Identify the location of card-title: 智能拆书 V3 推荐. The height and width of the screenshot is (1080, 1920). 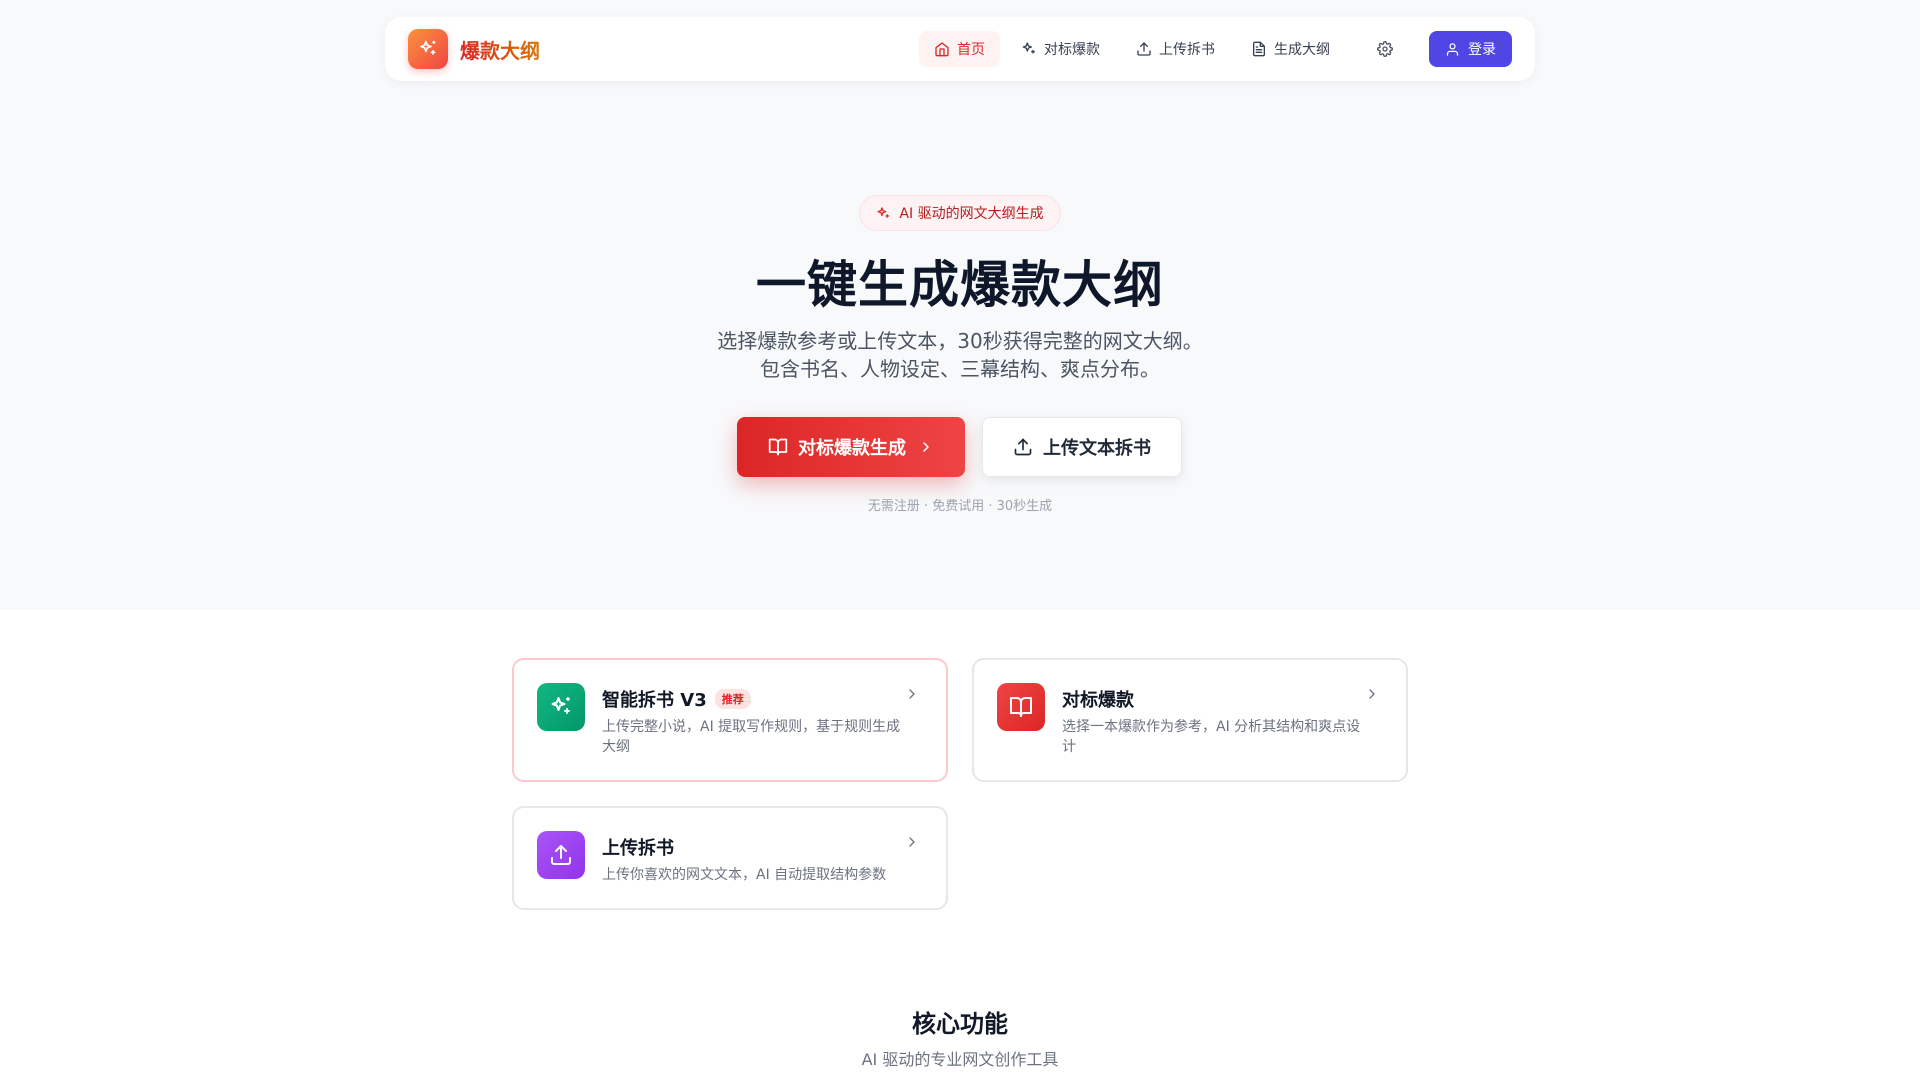
(676, 699).